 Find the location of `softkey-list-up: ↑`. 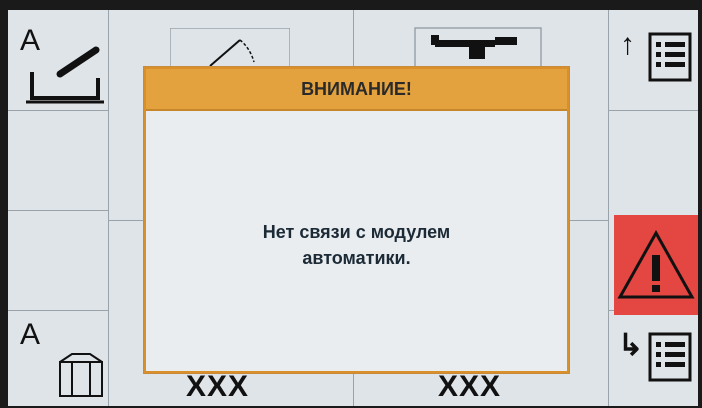

softkey-list-up: ↑ is located at coordinates (656, 64).